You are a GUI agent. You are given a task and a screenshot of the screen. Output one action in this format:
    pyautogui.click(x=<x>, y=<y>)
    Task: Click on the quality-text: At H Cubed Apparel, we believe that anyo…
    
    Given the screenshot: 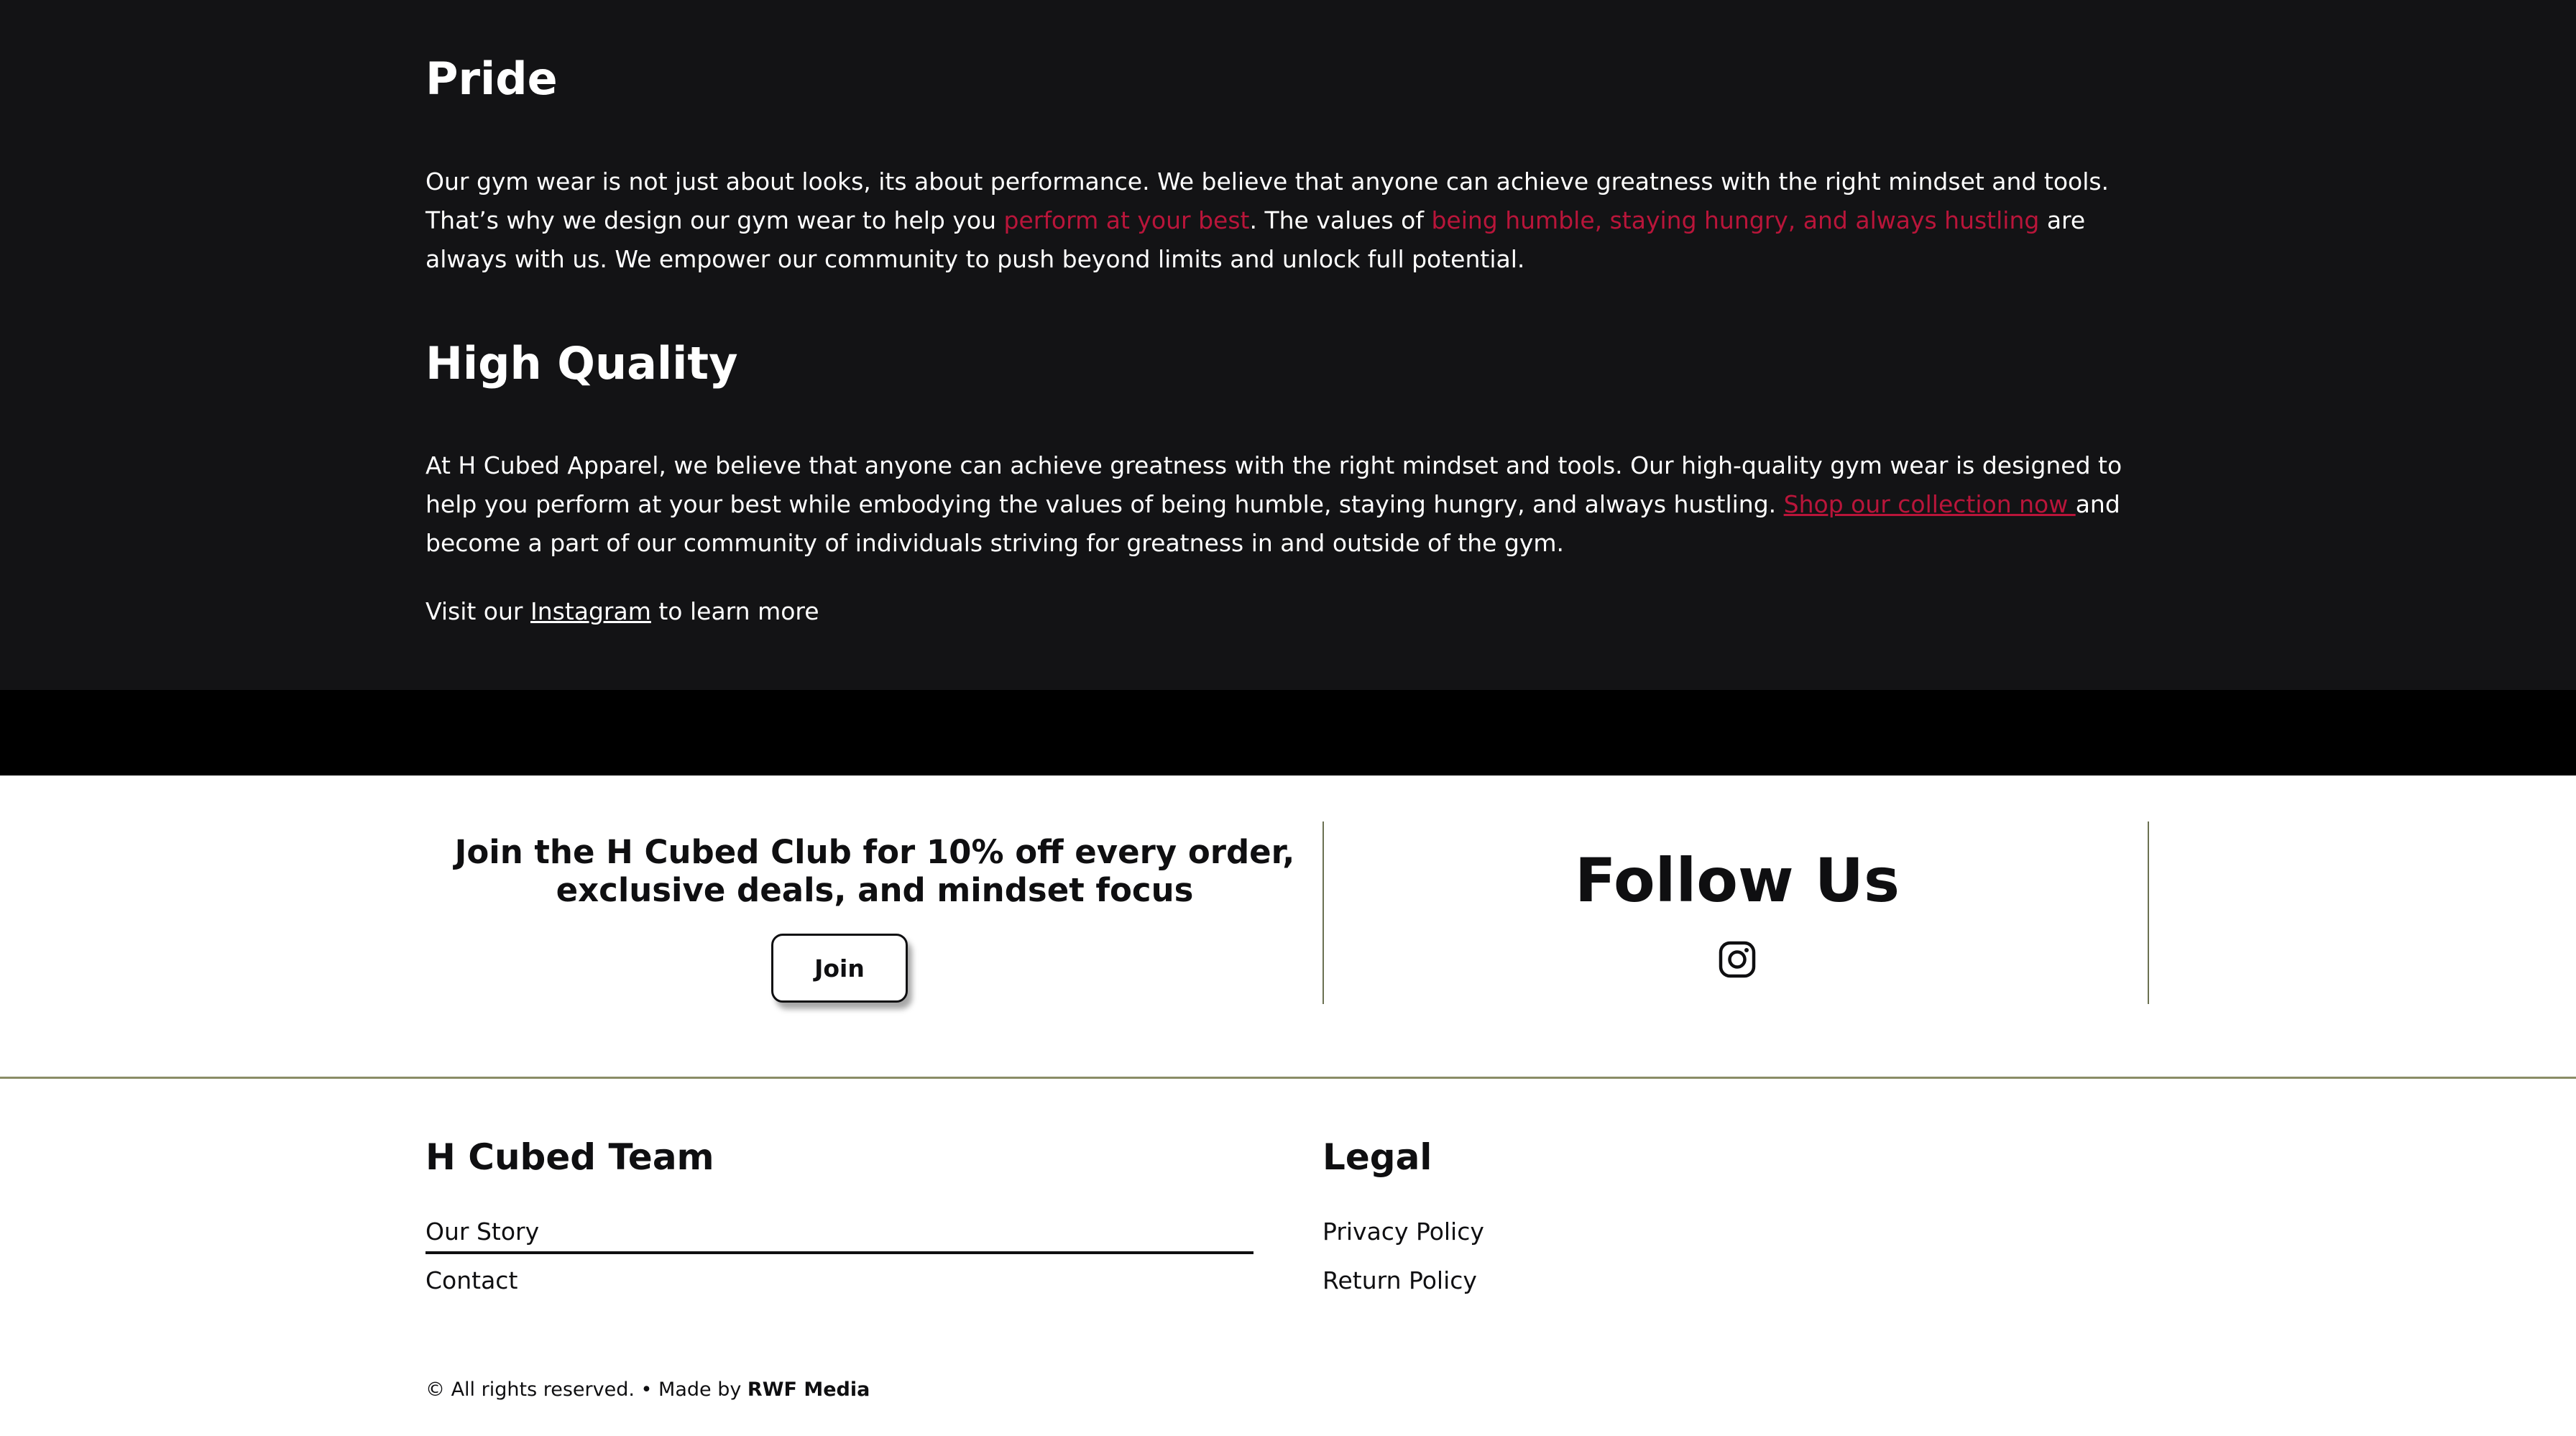 What is the action you would take?
    pyautogui.click(x=1281, y=504)
    